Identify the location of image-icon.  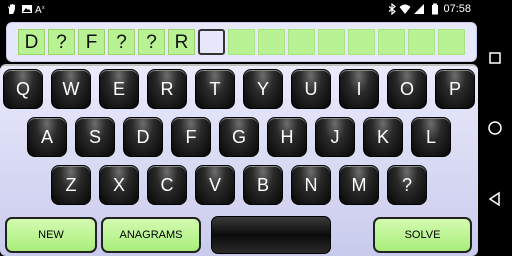
(27, 9).